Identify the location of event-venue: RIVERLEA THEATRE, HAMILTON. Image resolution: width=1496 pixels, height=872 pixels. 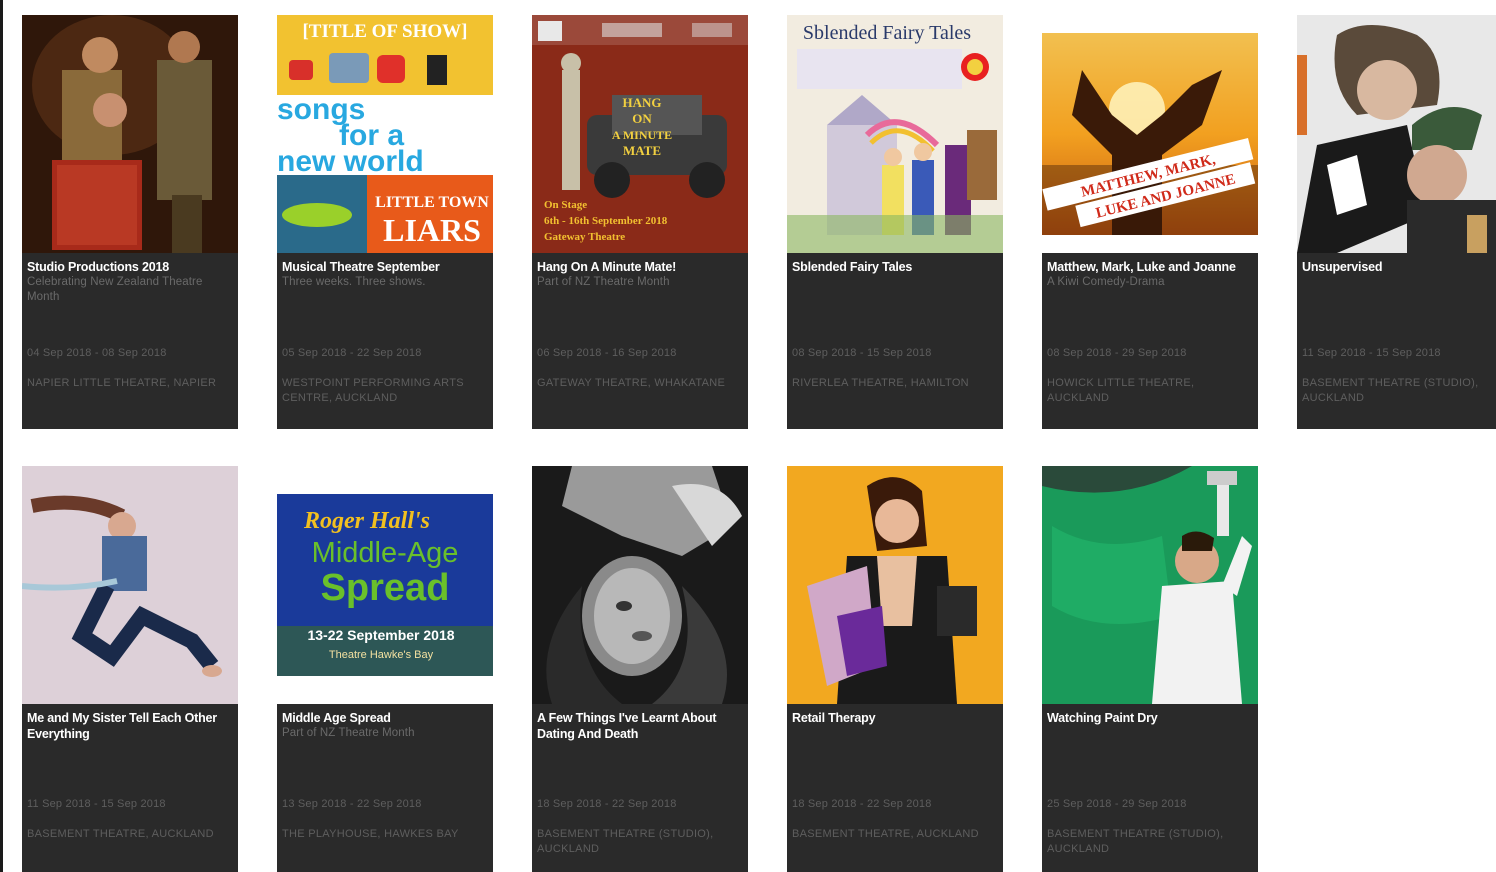
(880, 383).